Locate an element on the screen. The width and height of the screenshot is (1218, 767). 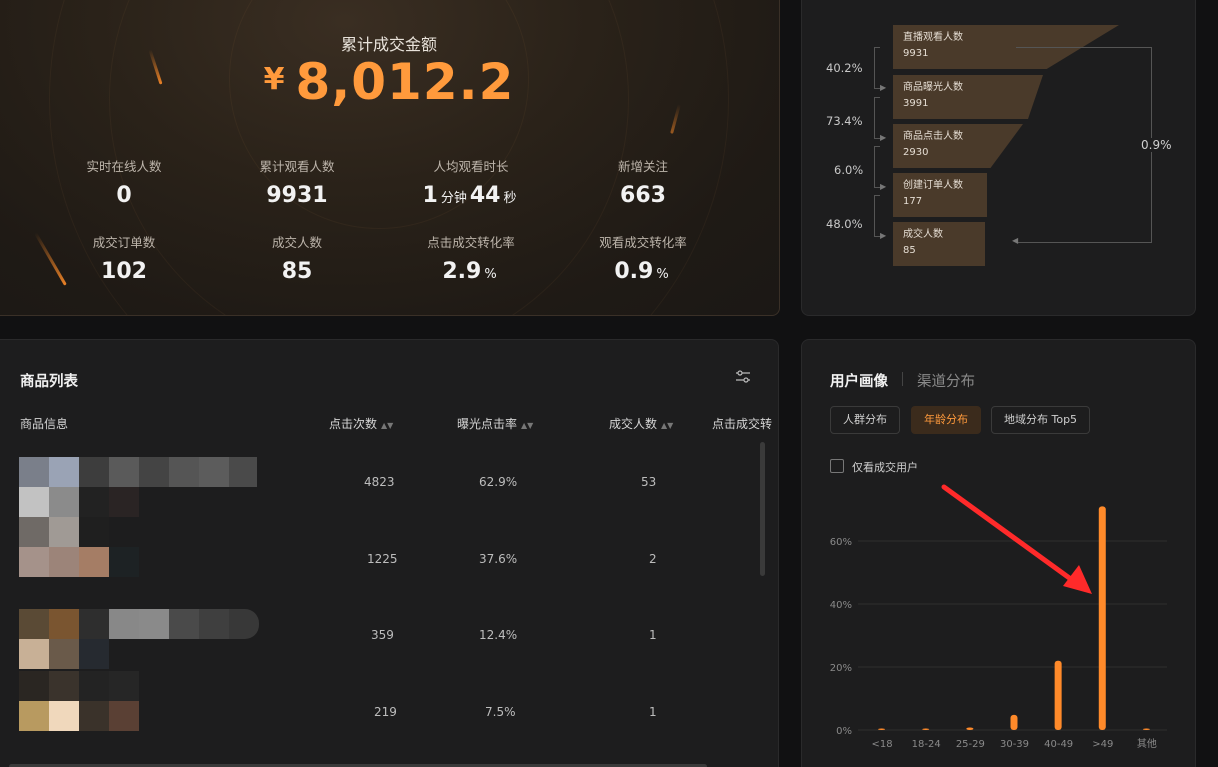
stat-label: 成交订单数 is located at coordinates (124, 242).